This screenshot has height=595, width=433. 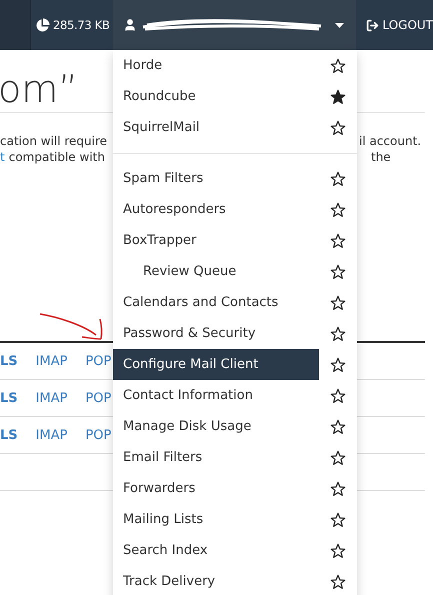 I want to click on page-heading: om”, so click(x=39, y=89).